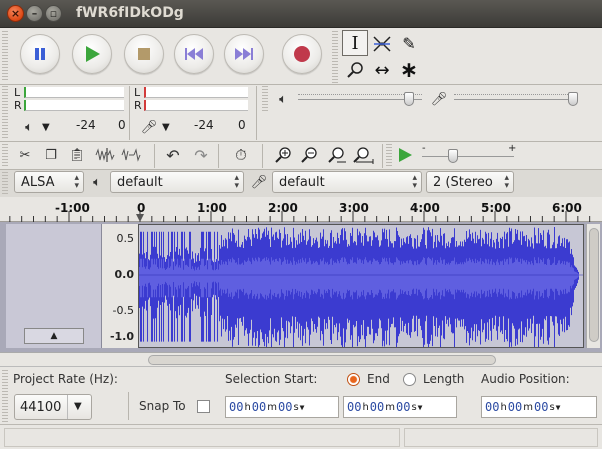  What do you see at coordinates (539, 407) in the screenshot?
I see `audio-position-time: 00 h 00 m 00 s ▼` at bounding box center [539, 407].